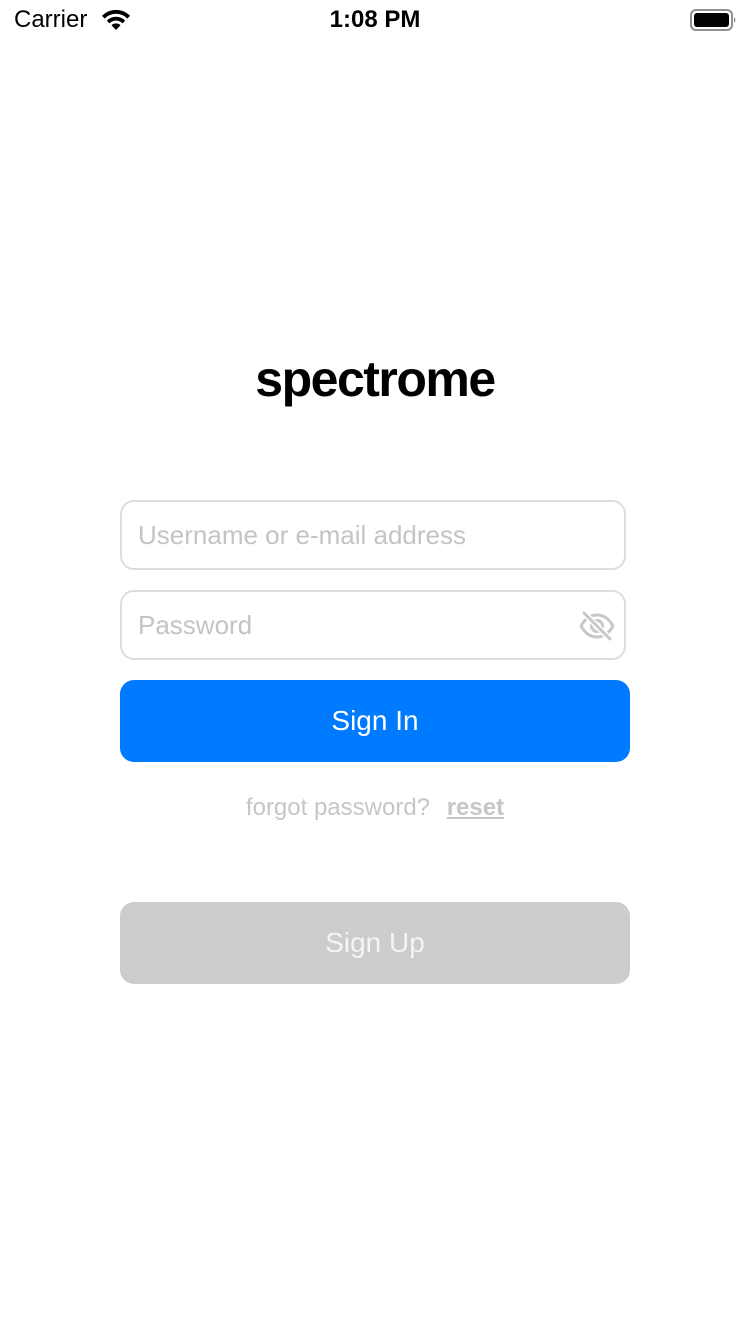  What do you see at coordinates (358, 535) in the screenshot?
I see `username-input` at bounding box center [358, 535].